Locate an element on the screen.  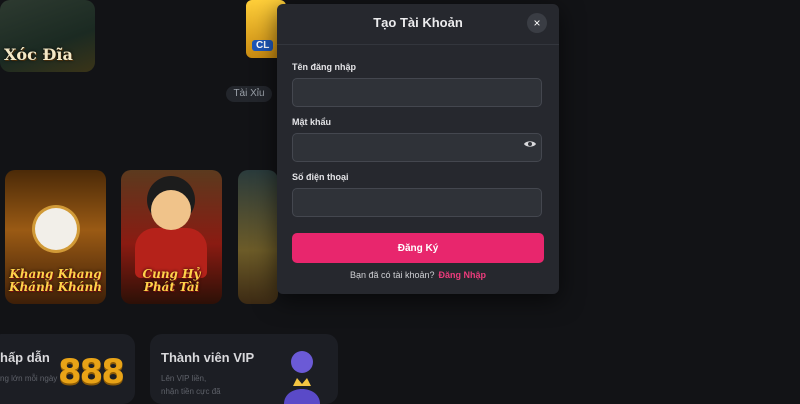
username-input is located at coordinates (417, 92).